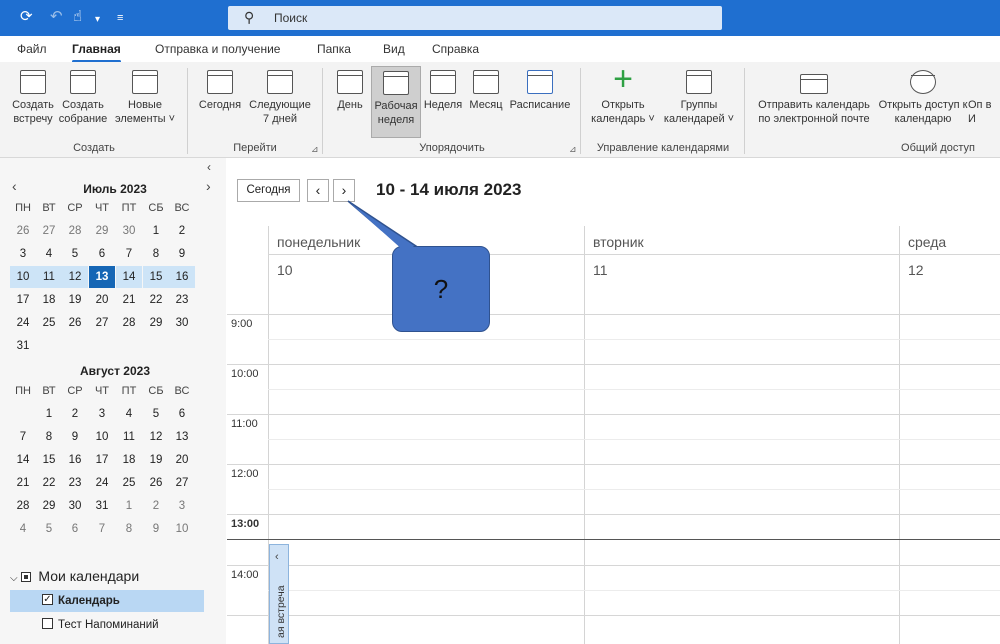  Describe the element at coordinates (923, 102) in the screenshot. I see `share-calendar-button: Открыть доступ к календарю` at that location.